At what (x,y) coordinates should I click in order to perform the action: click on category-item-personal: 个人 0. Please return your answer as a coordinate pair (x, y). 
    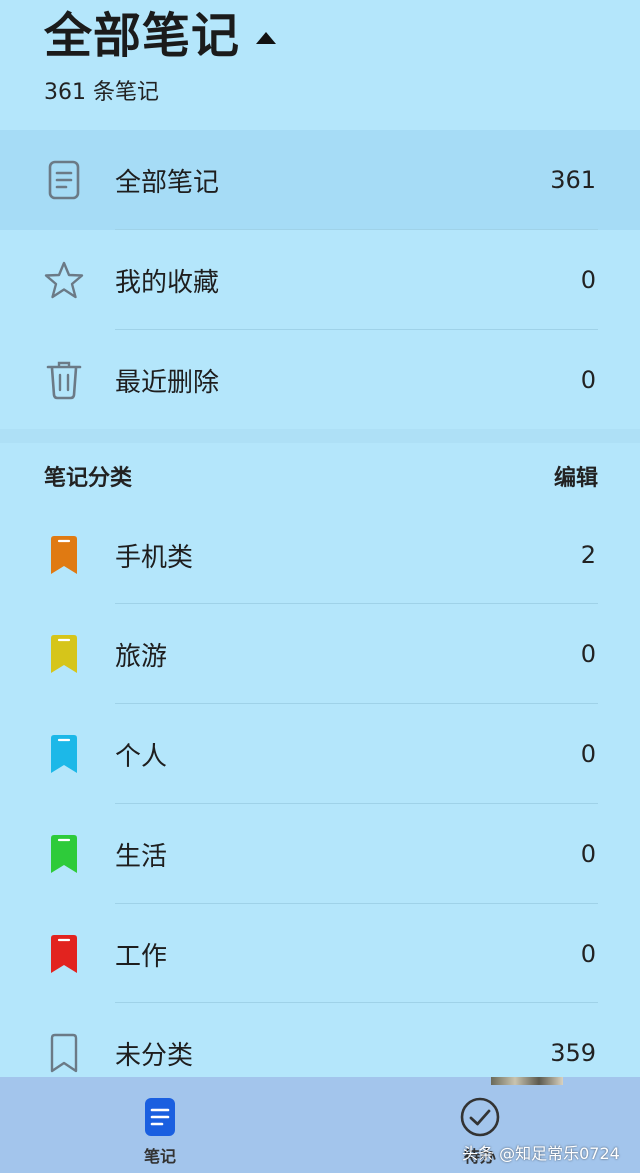
    Looking at the image, I should click on (320, 753).